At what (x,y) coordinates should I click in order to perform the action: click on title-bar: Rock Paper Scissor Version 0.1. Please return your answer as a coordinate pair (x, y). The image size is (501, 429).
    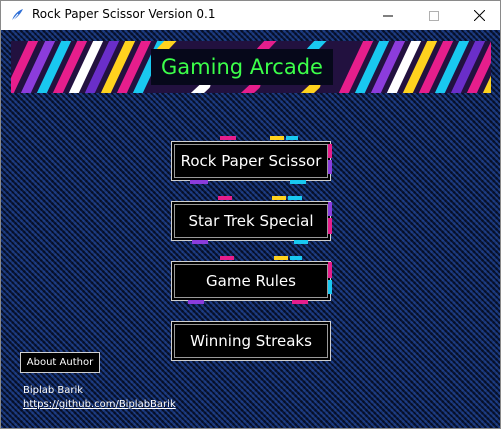
    Looking at the image, I should click on (250, 15).